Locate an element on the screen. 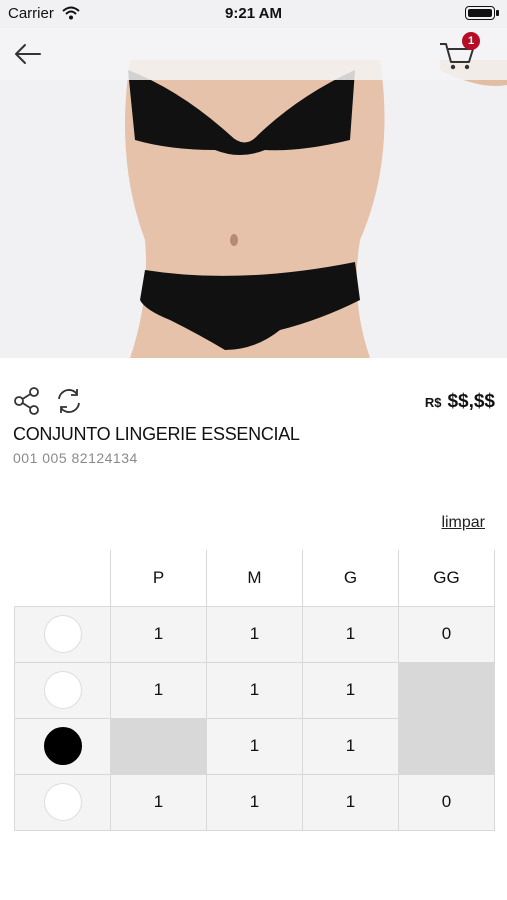 The width and height of the screenshot is (507, 900). product-title: CONJUNTO LINGERIE ESSENCIAL is located at coordinates (156, 434).